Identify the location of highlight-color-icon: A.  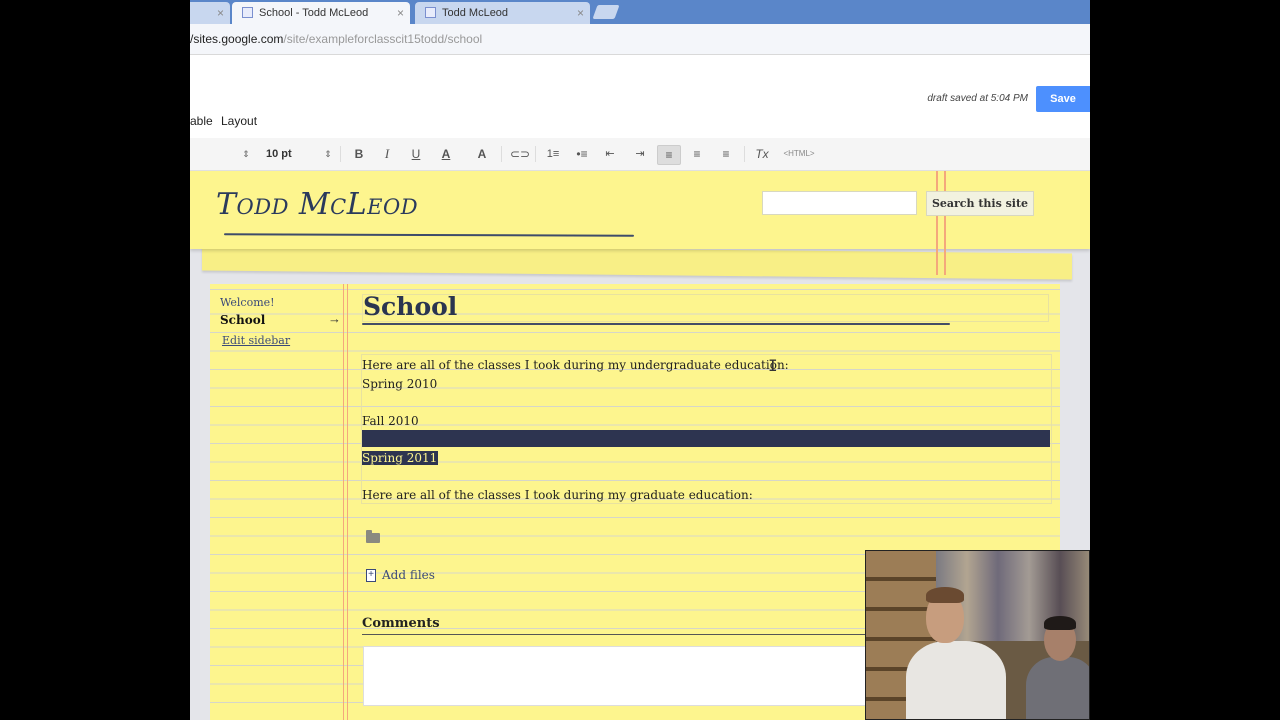
(482, 154).